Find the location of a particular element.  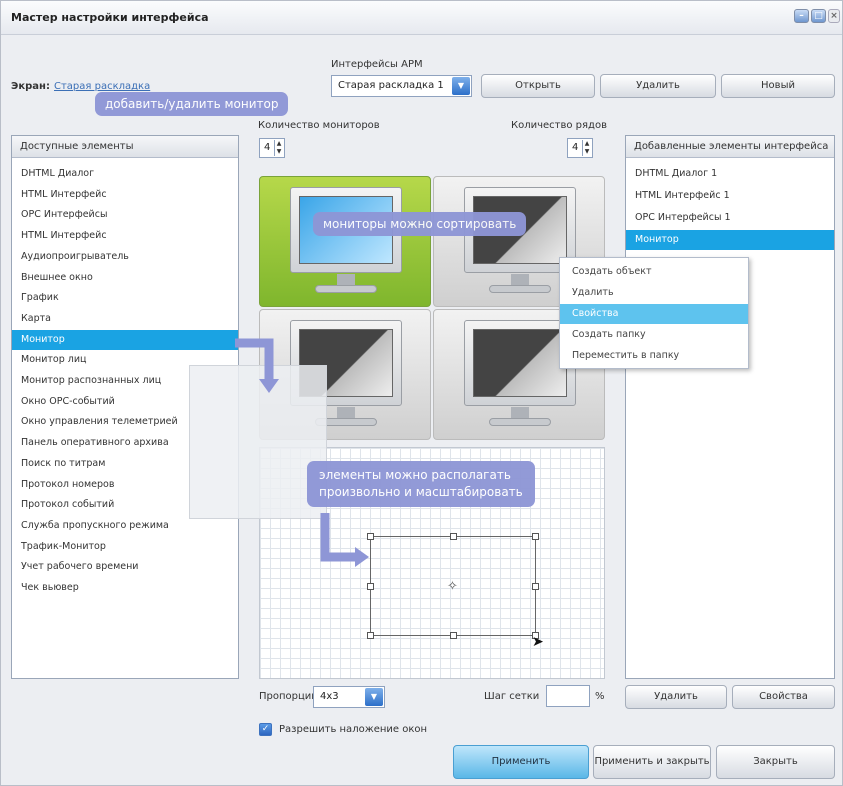

overlap-label: Разрешить наложение окон is located at coordinates (353, 729).